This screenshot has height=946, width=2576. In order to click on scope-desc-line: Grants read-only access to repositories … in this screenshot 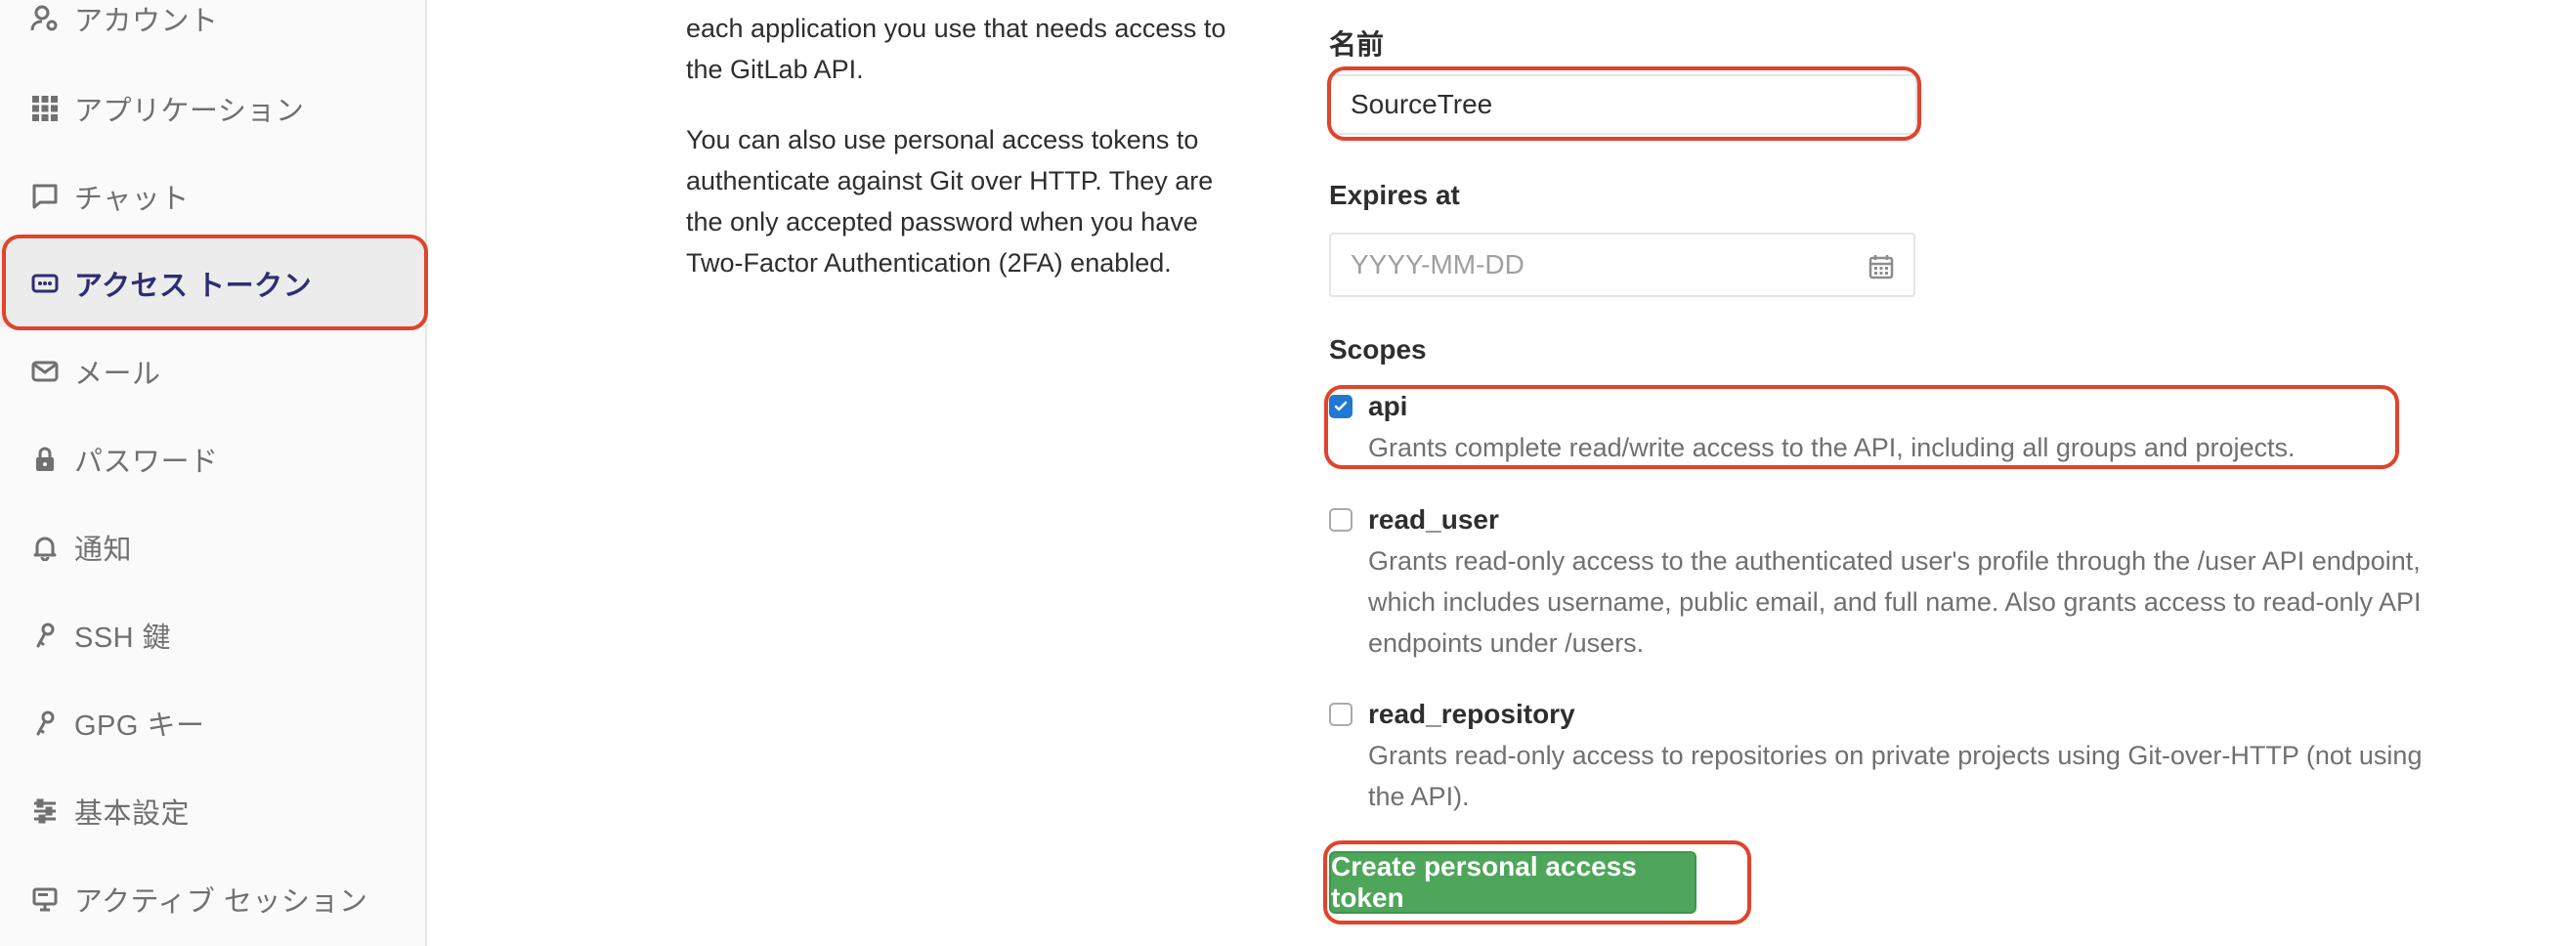, I will do `click(1895, 755)`.